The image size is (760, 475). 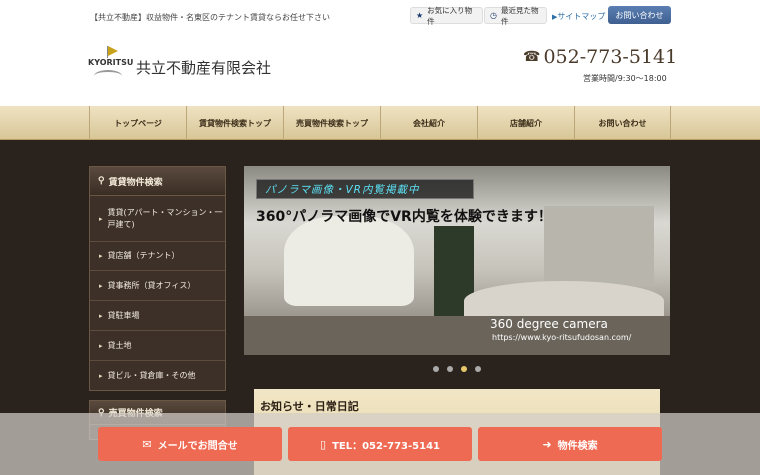 What do you see at coordinates (365, 189) in the screenshot?
I see `banner-tag: パノラマ画像・VR内覧掲載中` at bounding box center [365, 189].